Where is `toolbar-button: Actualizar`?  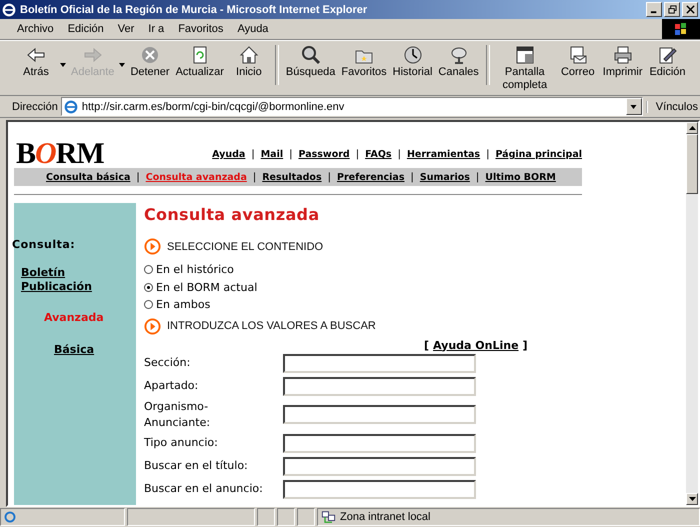
toolbar-button: Actualizar is located at coordinates (199, 62).